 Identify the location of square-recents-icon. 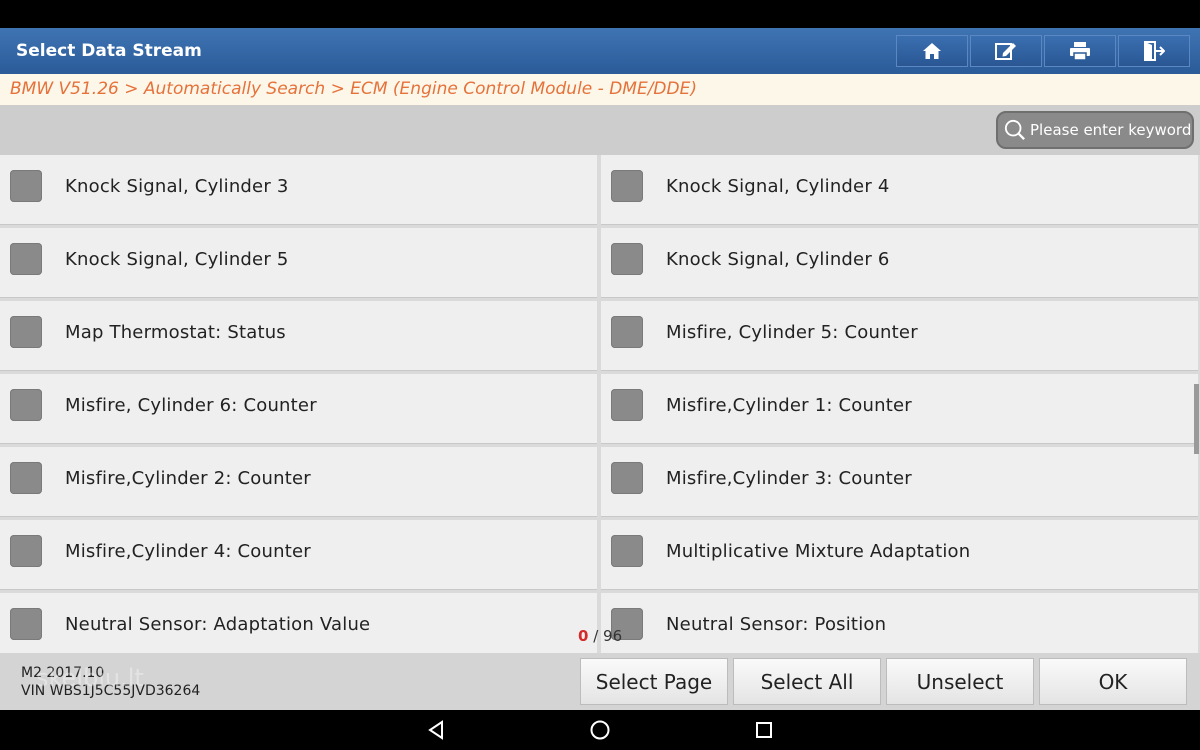
(764, 730).